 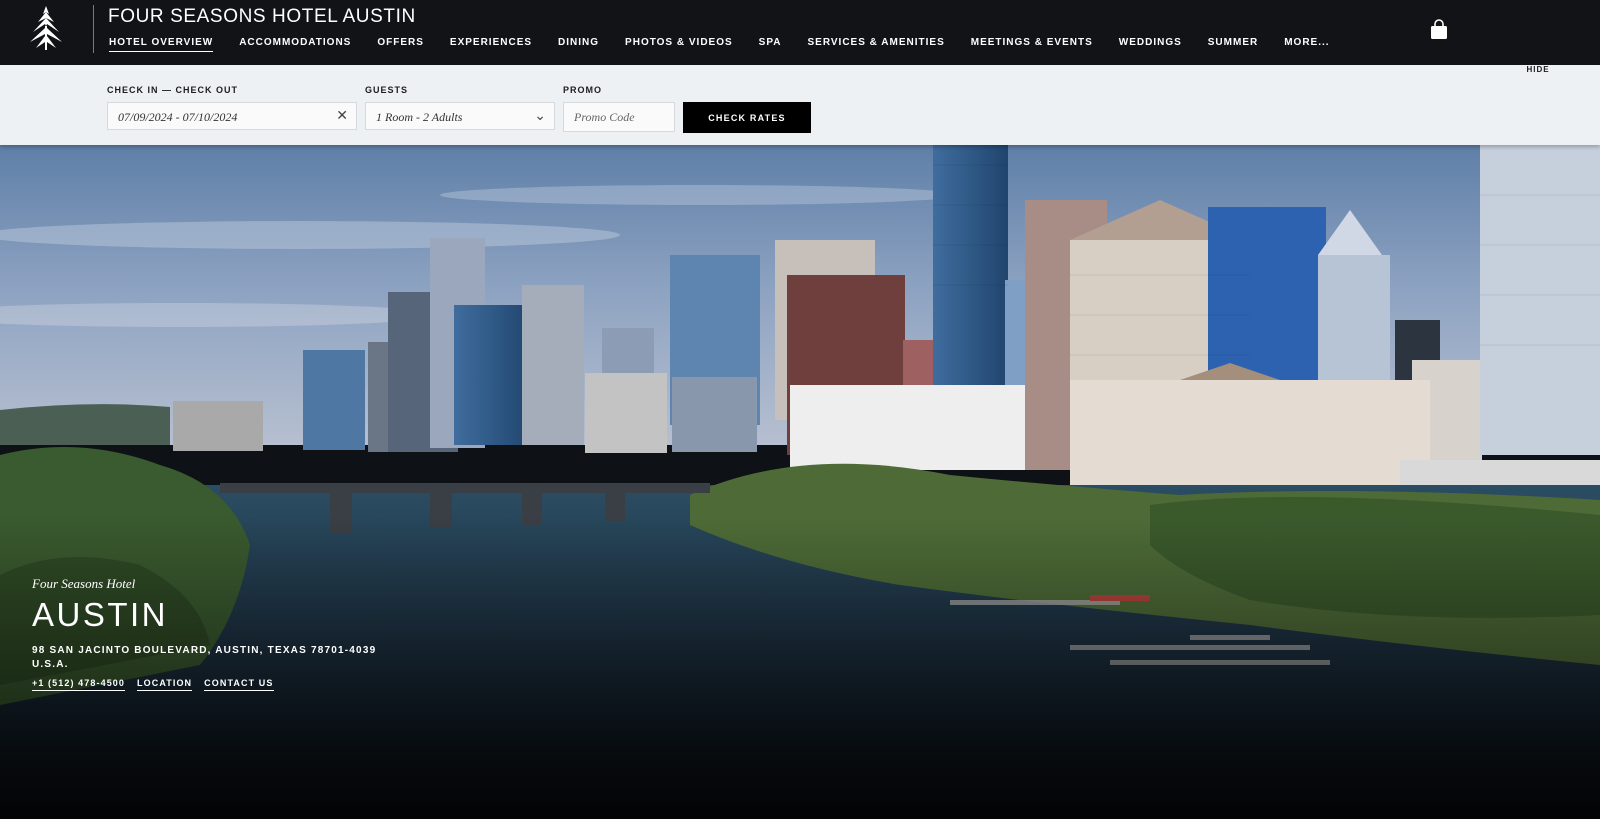 I want to click on dates-label: CHECK IN — CHECK OUT, so click(x=173, y=90).